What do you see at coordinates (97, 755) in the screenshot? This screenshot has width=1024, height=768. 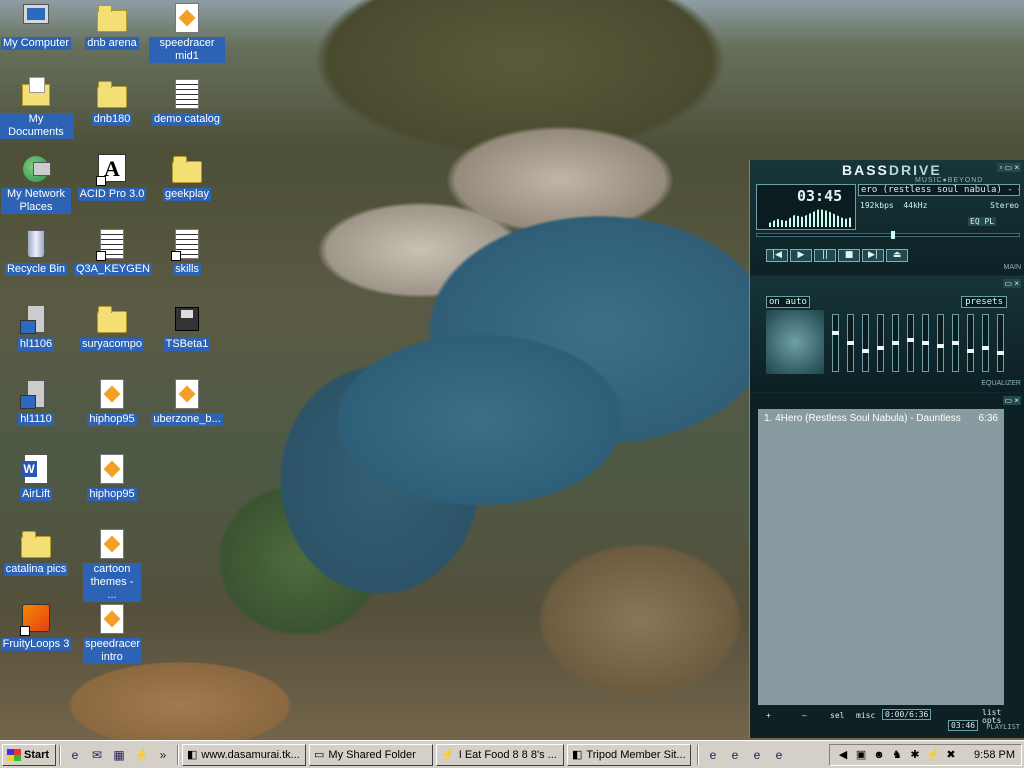 I see `outlook-icon: ✉` at bounding box center [97, 755].